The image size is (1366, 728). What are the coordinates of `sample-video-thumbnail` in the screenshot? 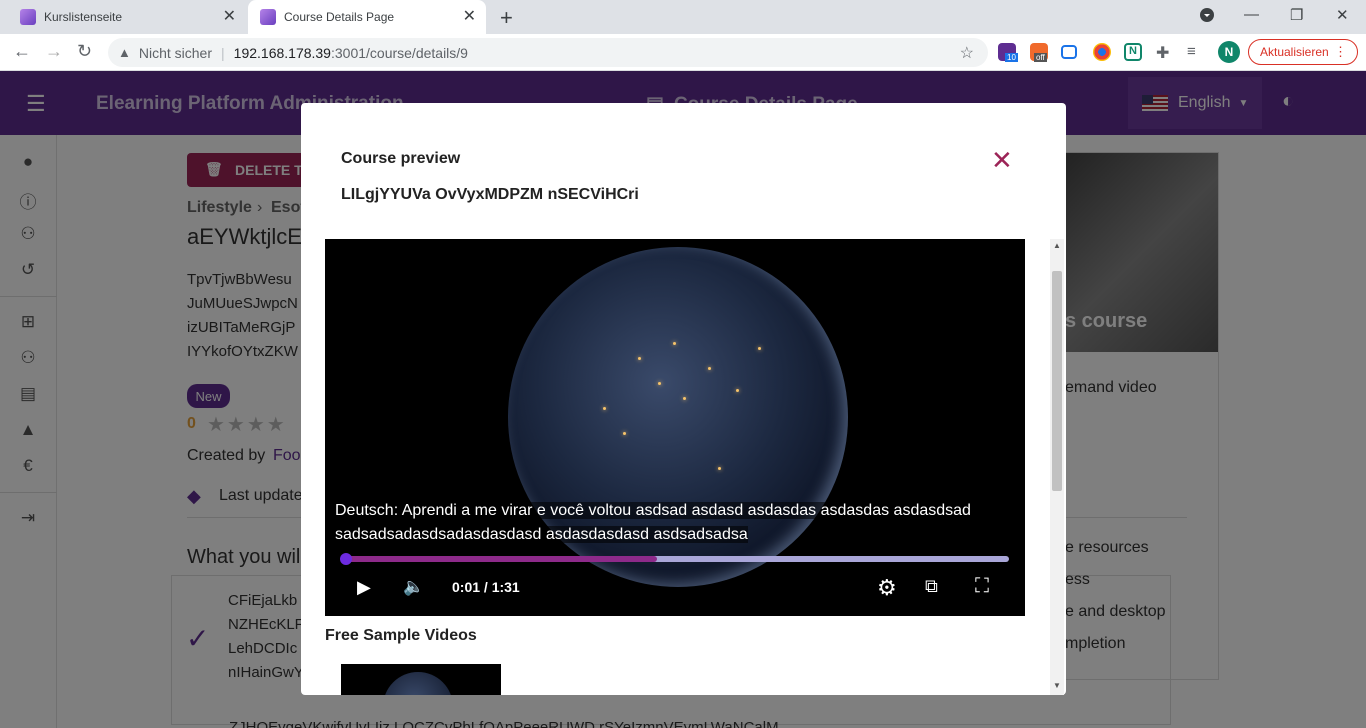 It's located at (421, 679).